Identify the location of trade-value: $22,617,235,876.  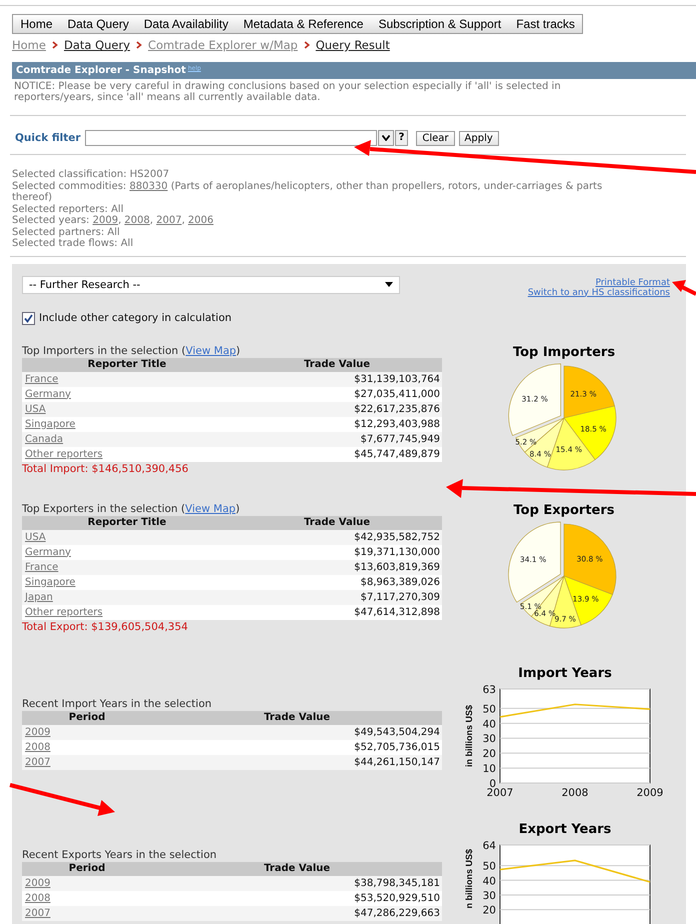
(397, 409).